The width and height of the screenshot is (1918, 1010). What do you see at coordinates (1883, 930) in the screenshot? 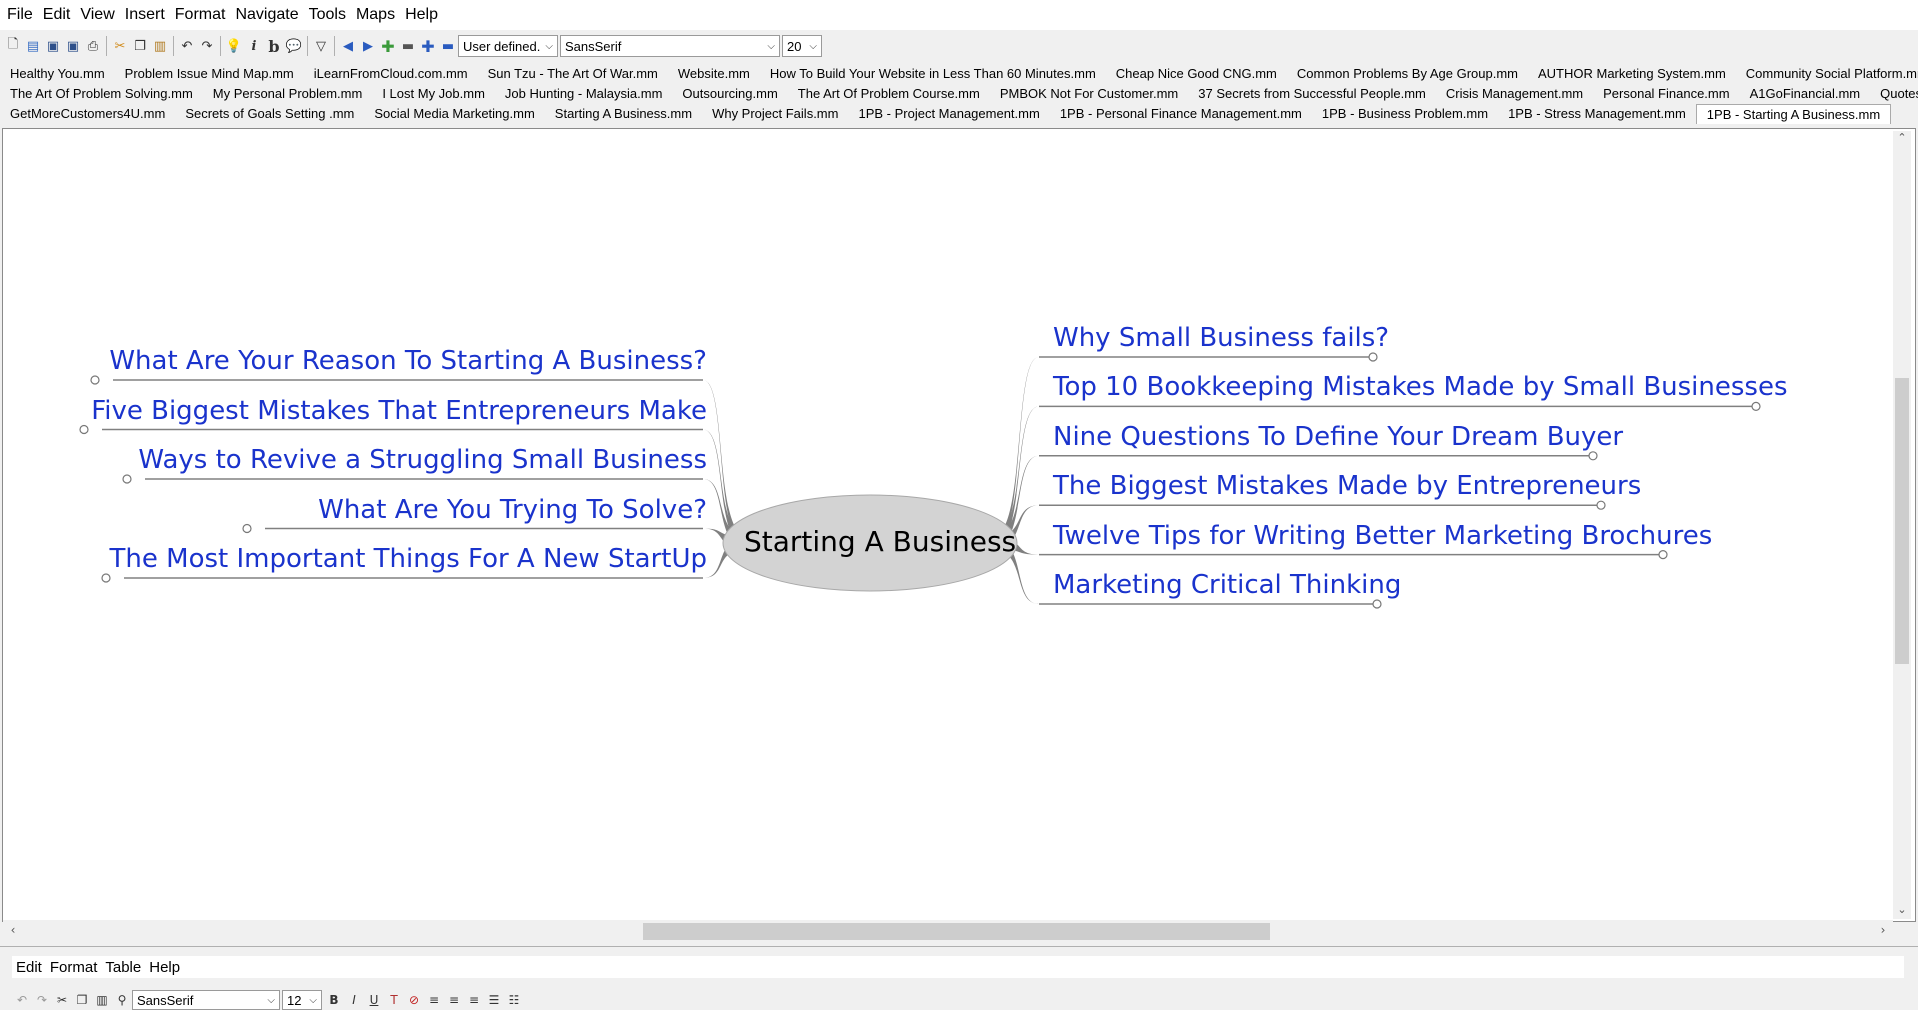
I see `scroll-right-icon: ›` at bounding box center [1883, 930].